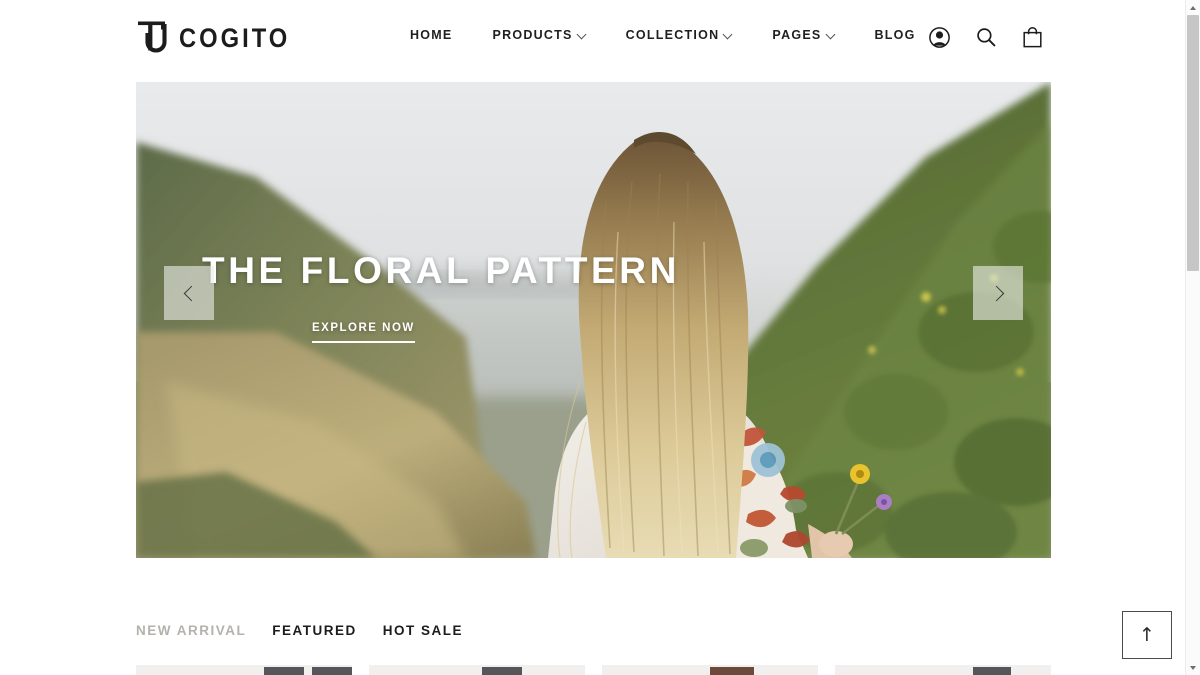 Image resolution: width=1200 pixels, height=675 pixels. What do you see at coordinates (441, 270) in the screenshot?
I see `hero-title: THE FLORAL PATTERN` at bounding box center [441, 270].